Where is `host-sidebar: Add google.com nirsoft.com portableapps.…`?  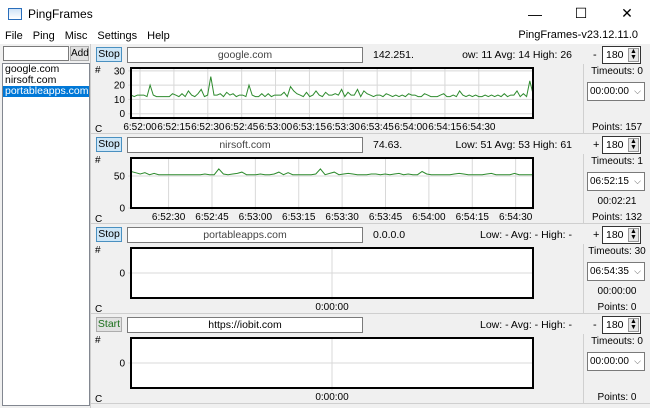 host-sidebar: Add google.com nirsoft.com portableapps.… is located at coordinates (45, 226).